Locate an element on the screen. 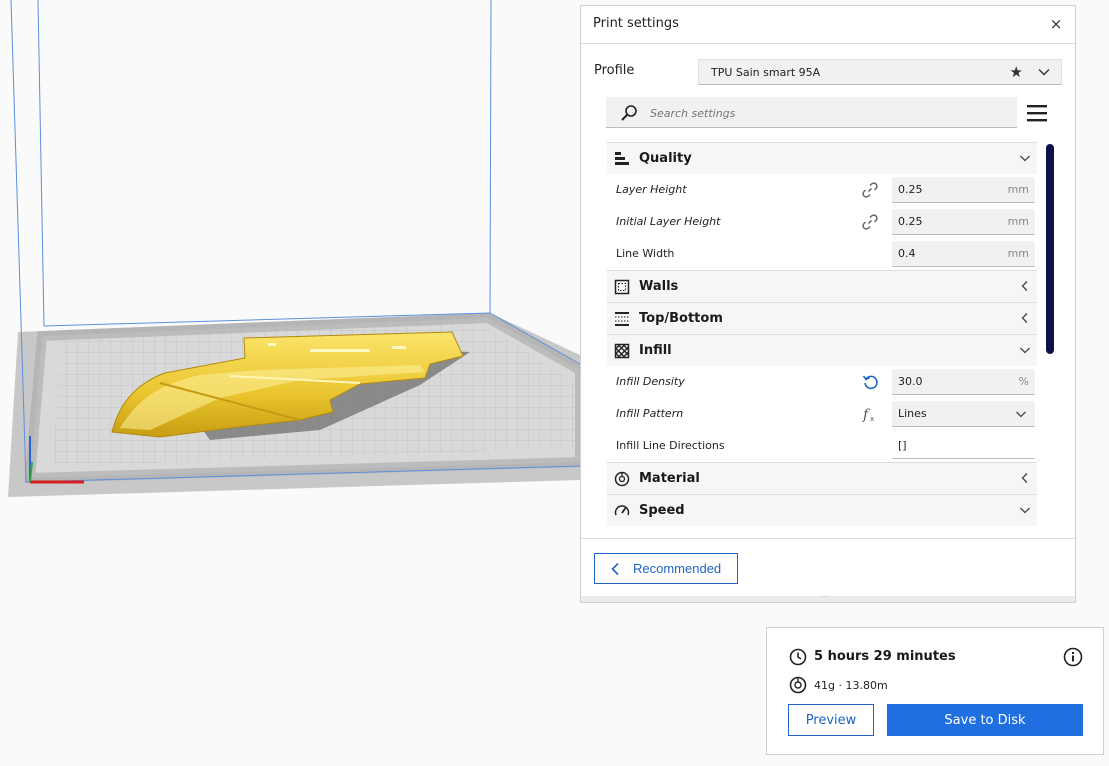 This screenshot has height=766, width=1109. speed-icon is located at coordinates (622, 510).